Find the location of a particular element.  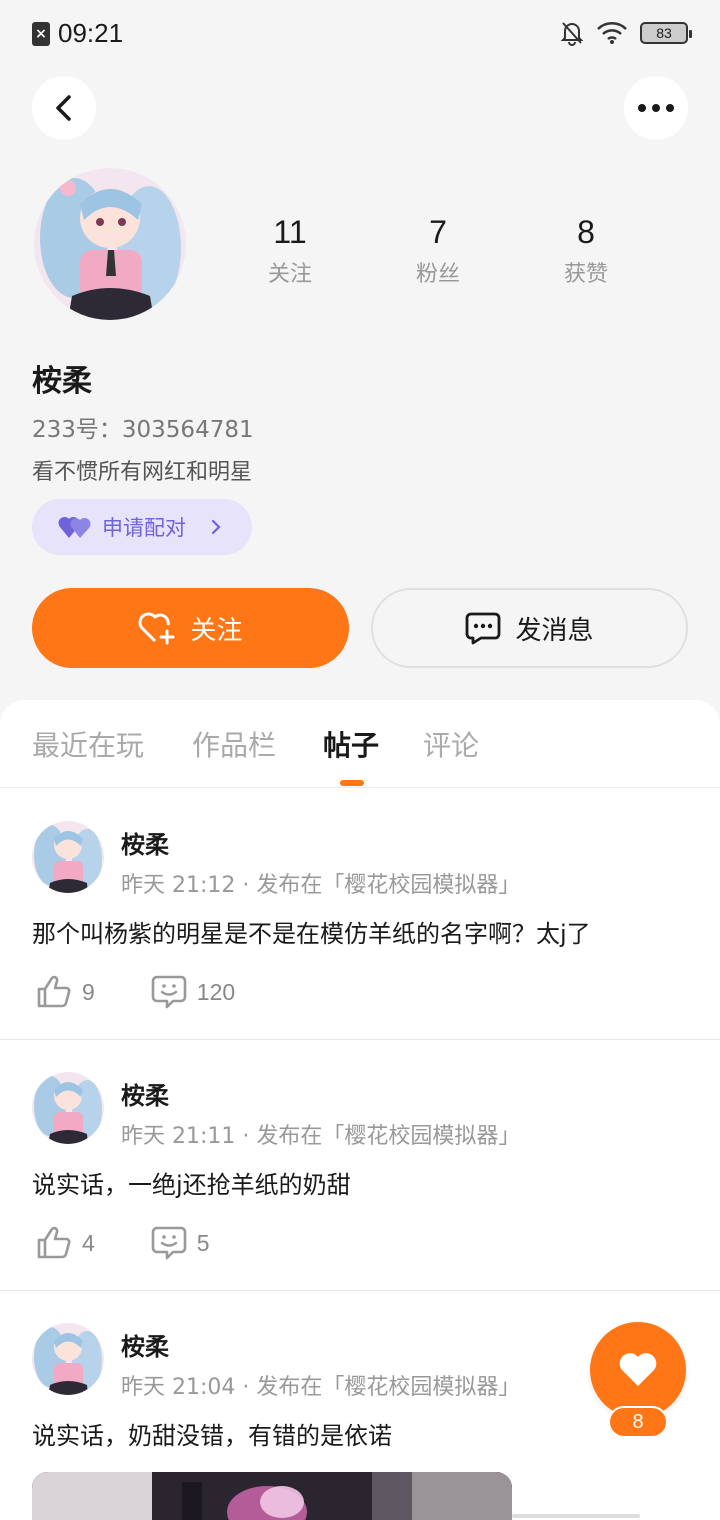

like-count: 9 is located at coordinates (88, 991).